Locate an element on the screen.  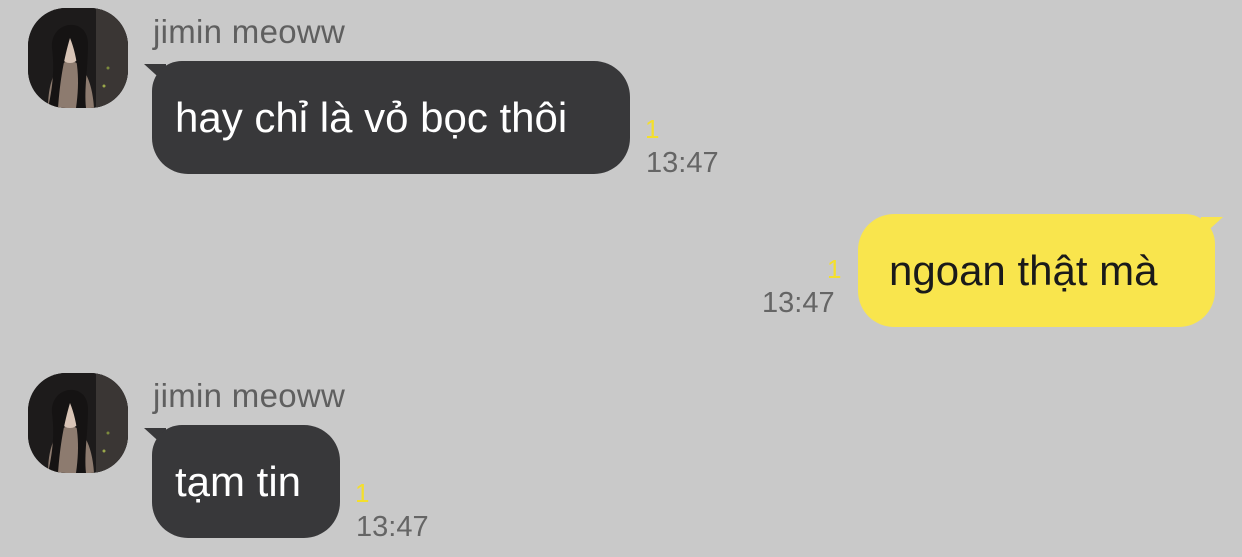
message-text: tạm tin is located at coordinates (238, 481).